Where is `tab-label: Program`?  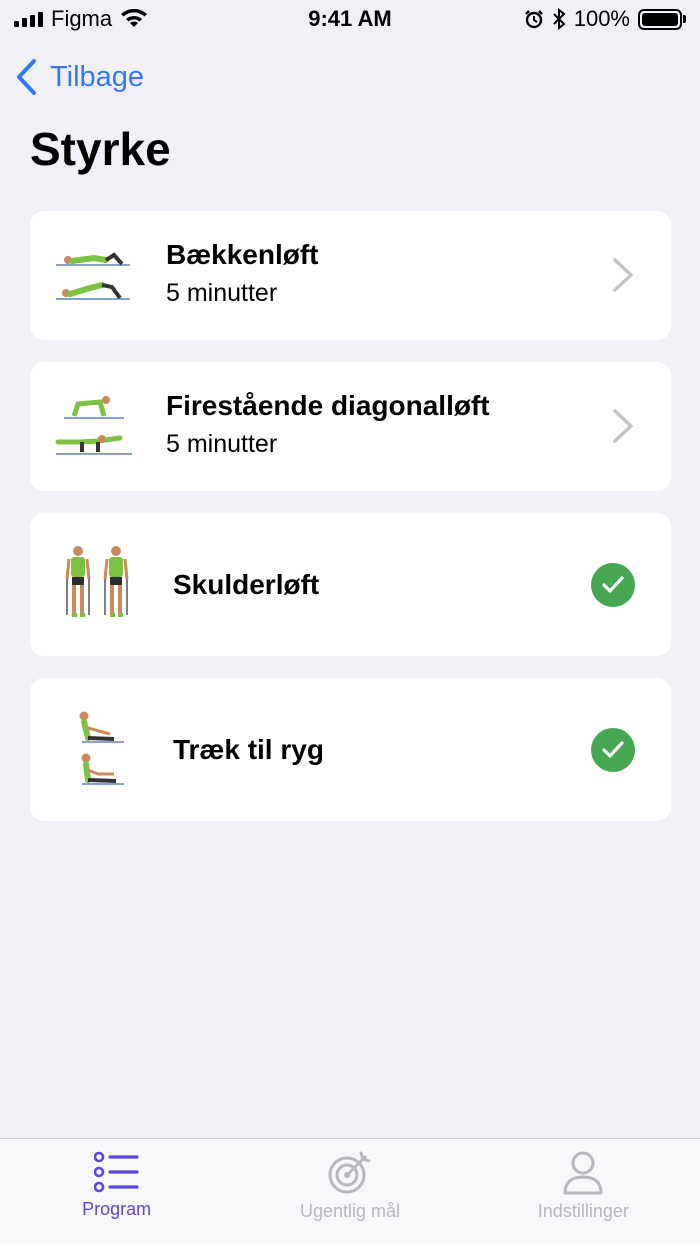
tab-label: Program is located at coordinates (117, 1209).